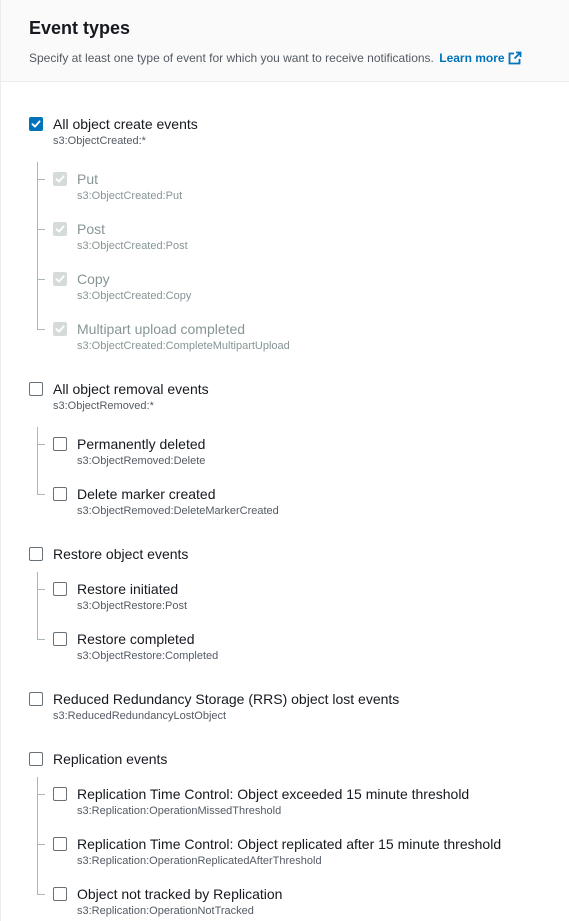  What do you see at coordinates (91, 229) in the screenshot?
I see `event-label: Post` at bounding box center [91, 229].